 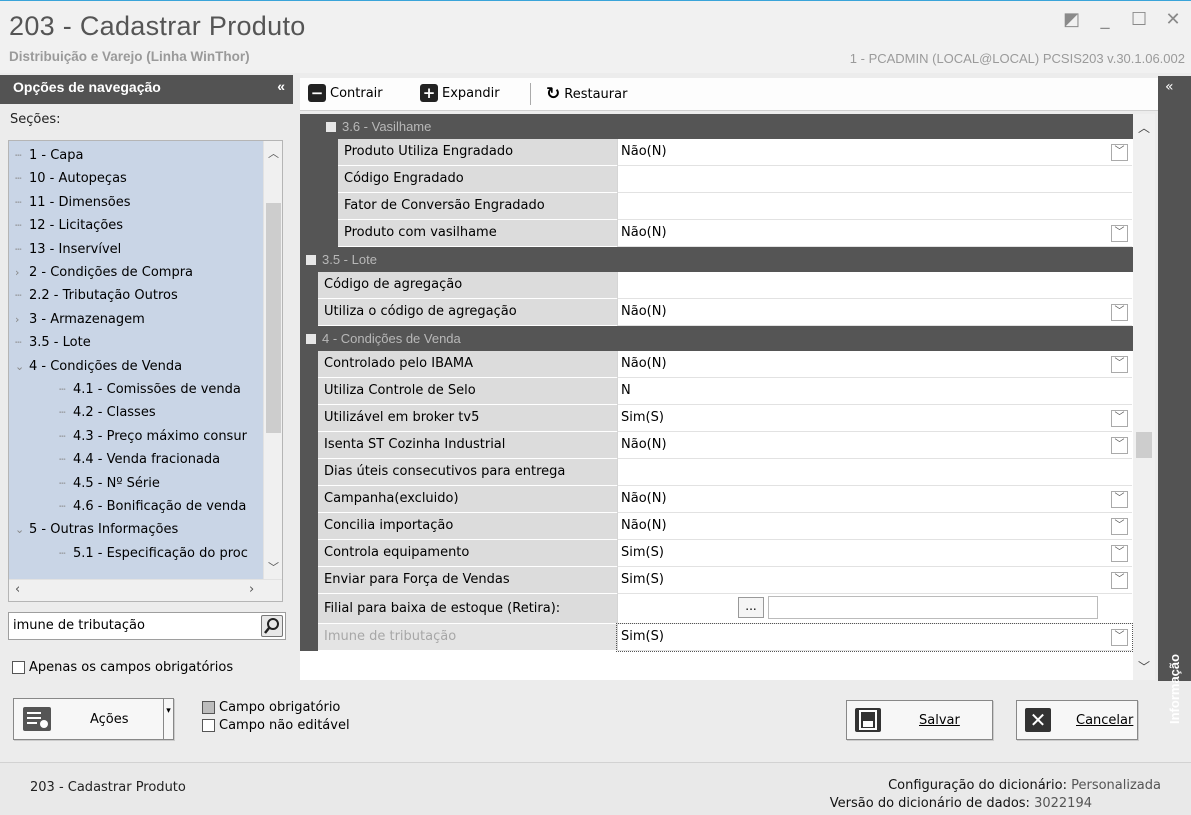 I want to click on tree-item: ┄ 3.5 - Lote, so click(x=53, y=343).